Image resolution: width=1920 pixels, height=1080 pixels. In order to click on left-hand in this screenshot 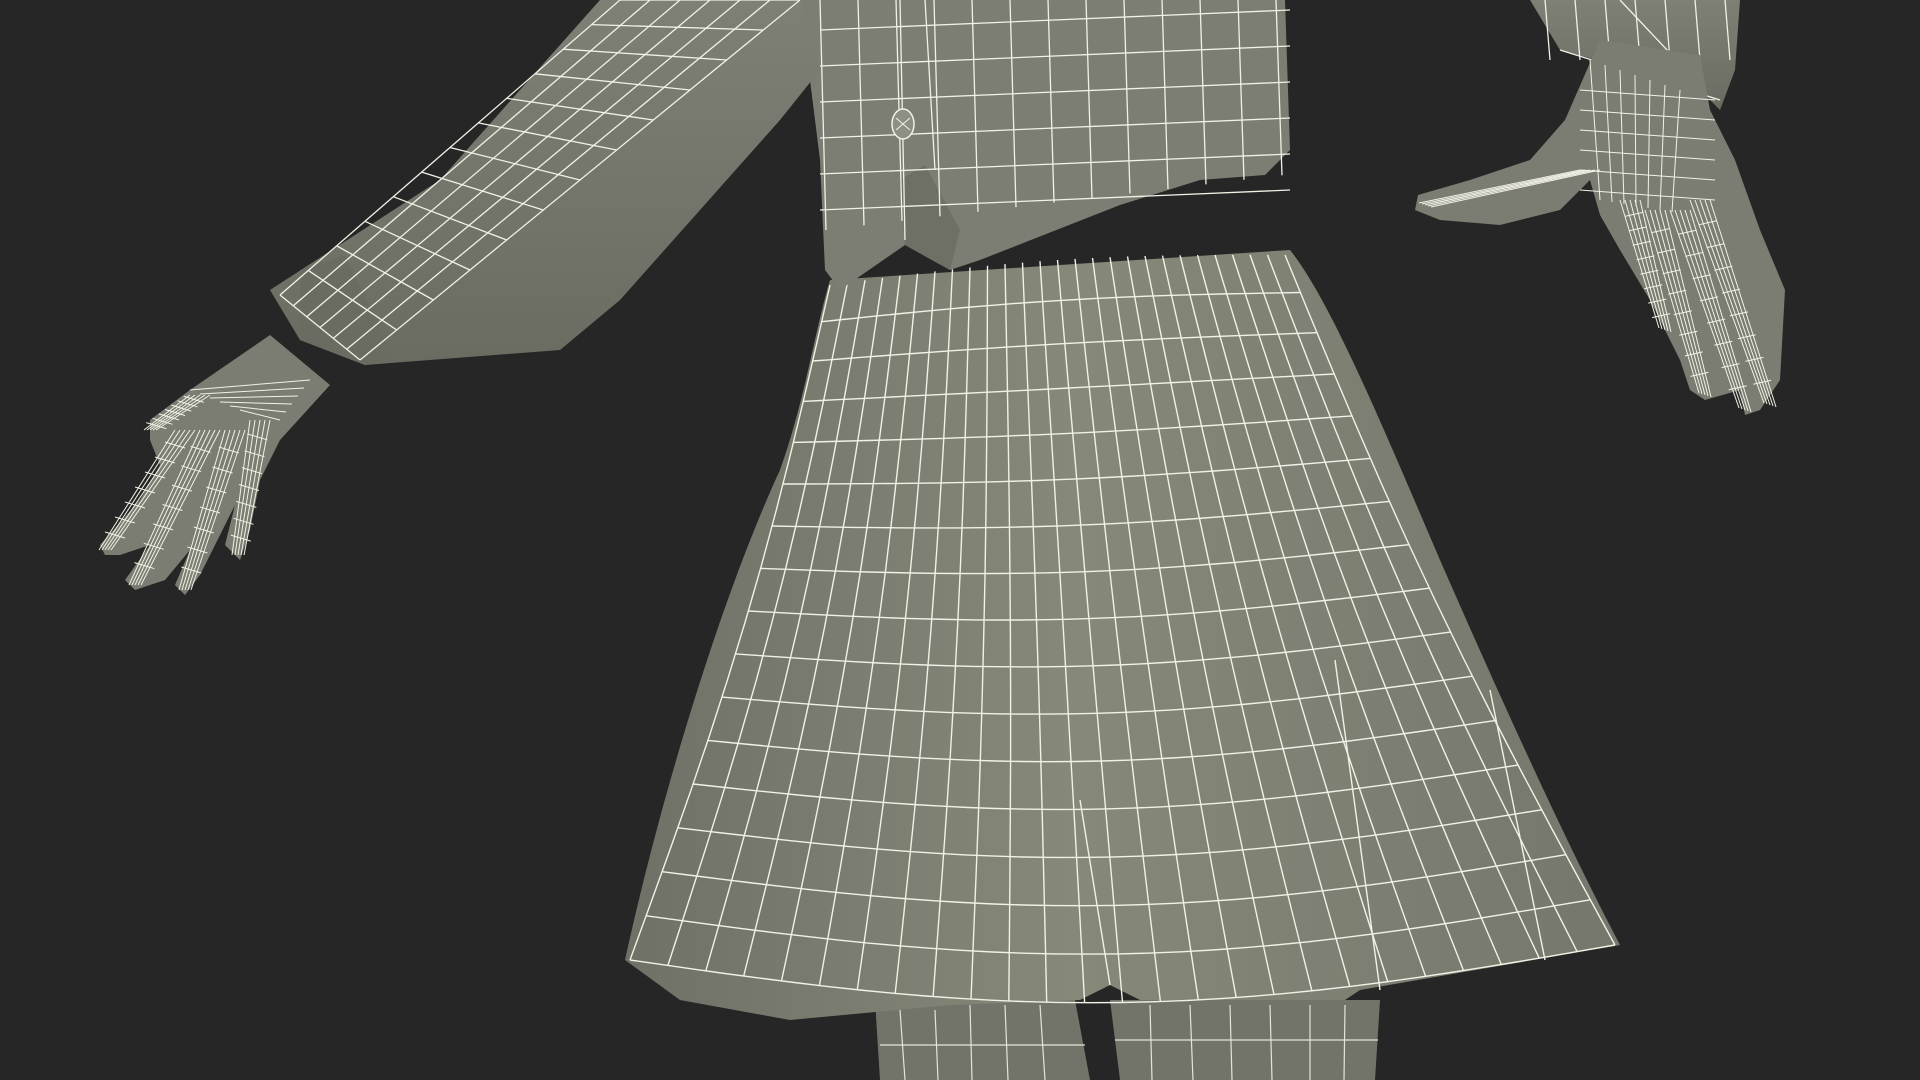, I will do `click(214, 465)`.